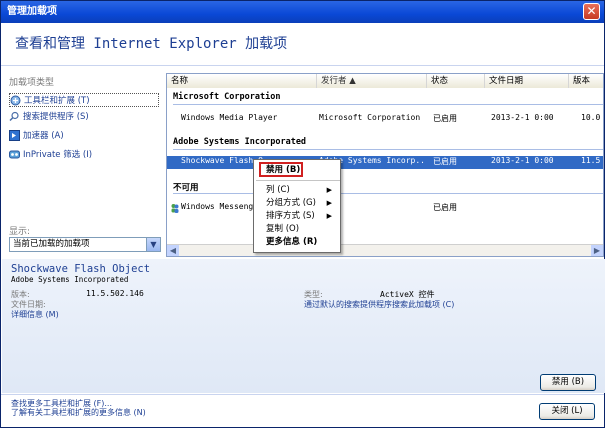 The height and width of the screenshot is (428, 605). Describe the element at coordinates (385, 208) in the screenshot. I see `table-row: Windows Messenger 已启用` at that location.